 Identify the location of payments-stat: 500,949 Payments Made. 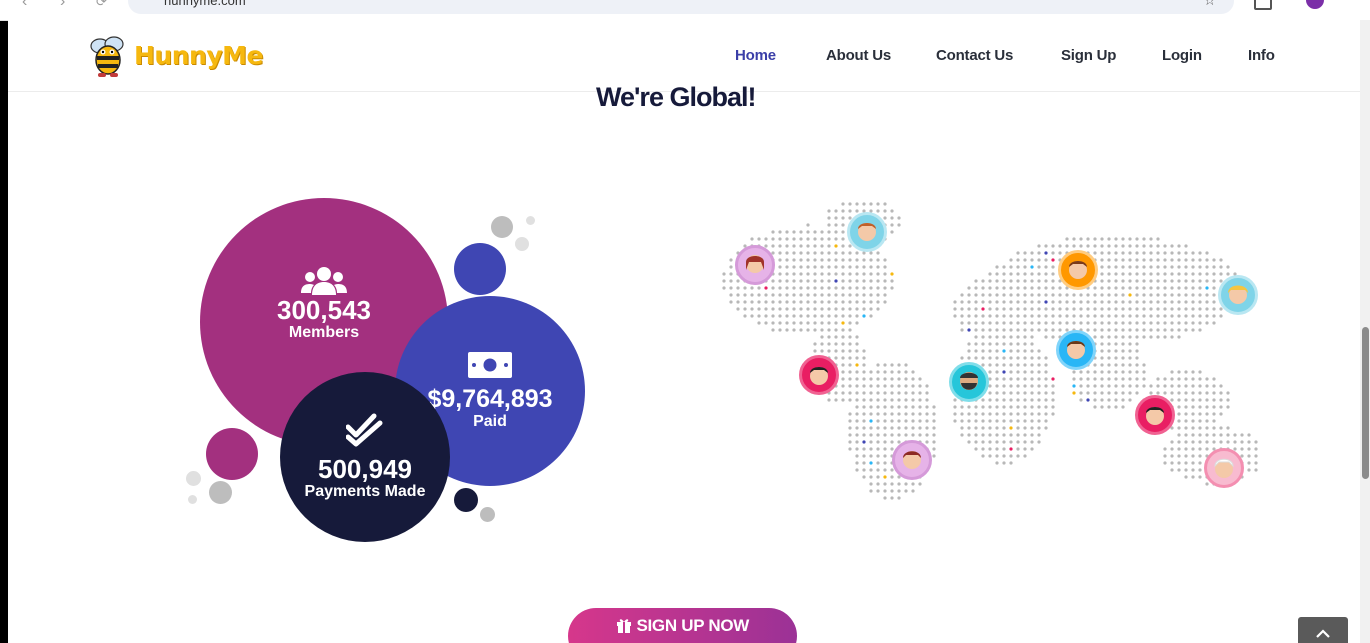
(365, 457).